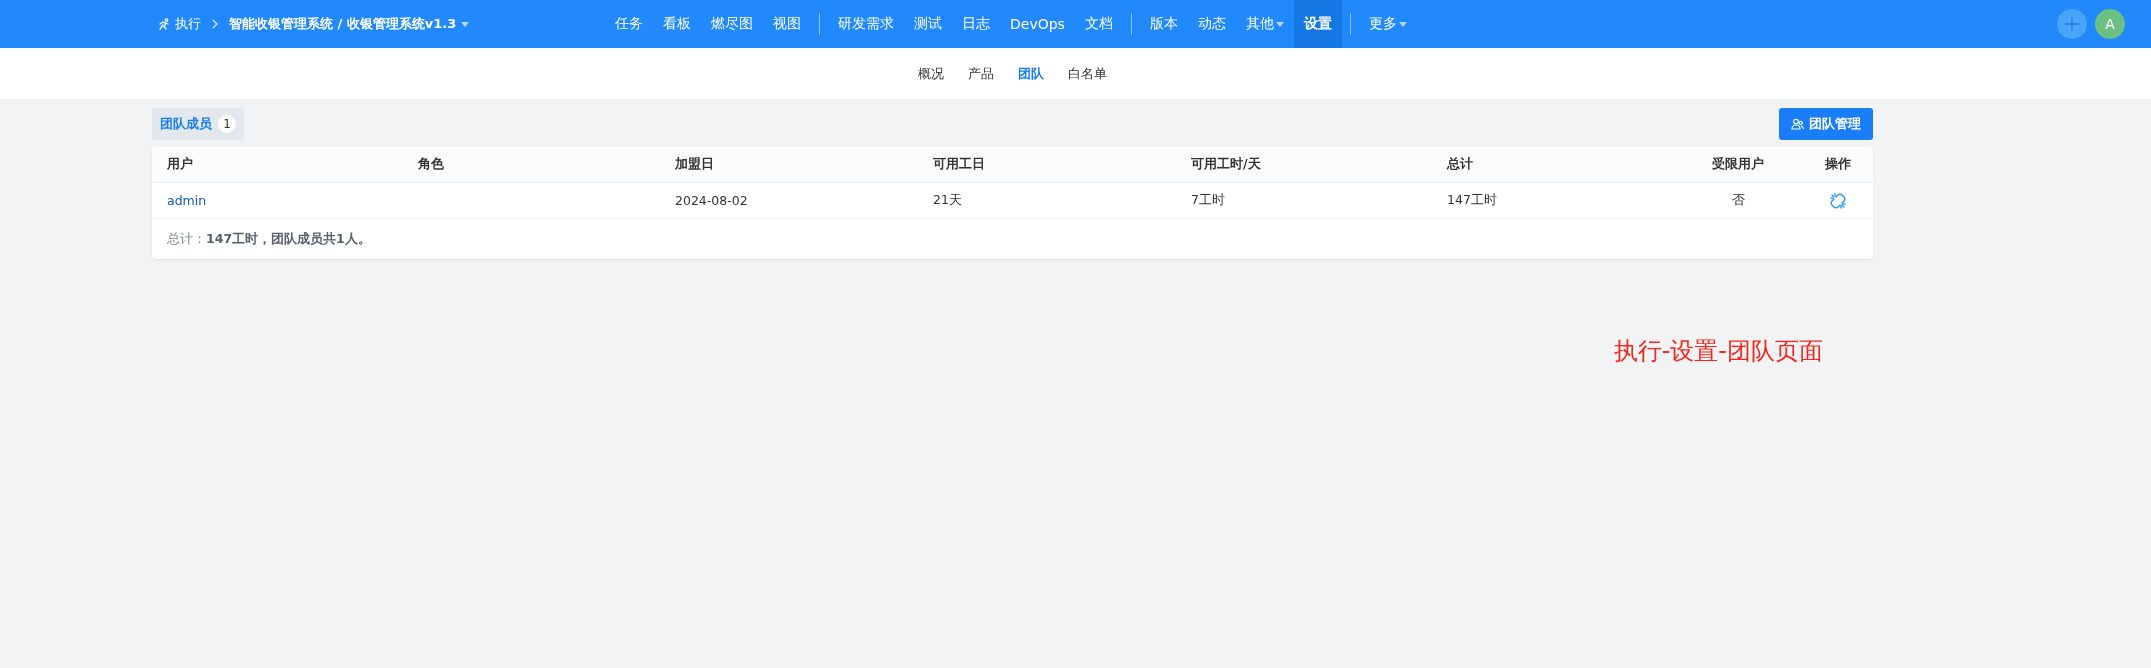 This screenshot has width=2151, height=668. Describe the element at coordinates (629, 24) in the screenshot. I see `nav-tab: 任务` at that location.